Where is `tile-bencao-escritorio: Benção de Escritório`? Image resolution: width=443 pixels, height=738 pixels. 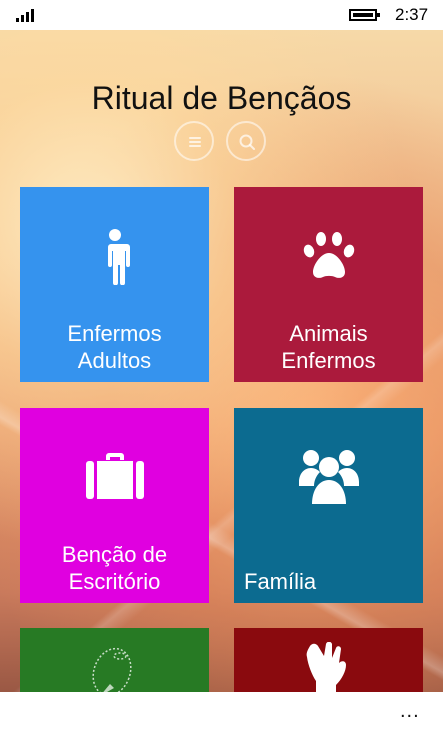 tile-bencao-escritorio: Benção de Escritório is located at coordinates (114, 505).